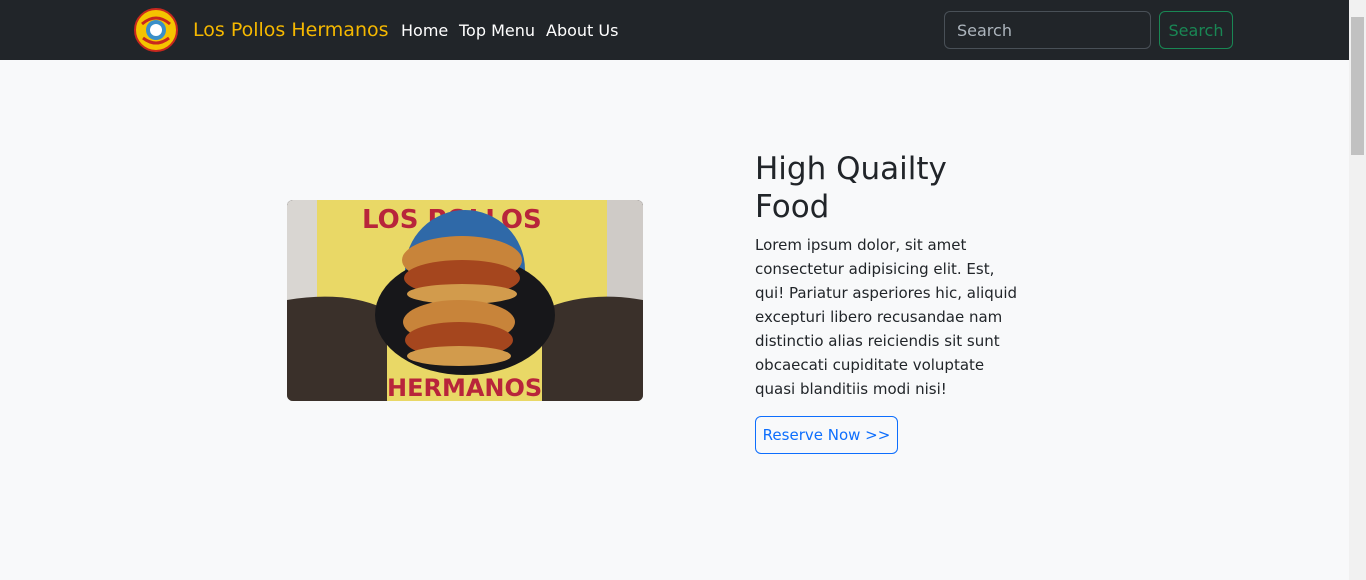  Describe the element at coordinates (156, 30) in the screenshot. I see `brand-logo-icon` at that location.